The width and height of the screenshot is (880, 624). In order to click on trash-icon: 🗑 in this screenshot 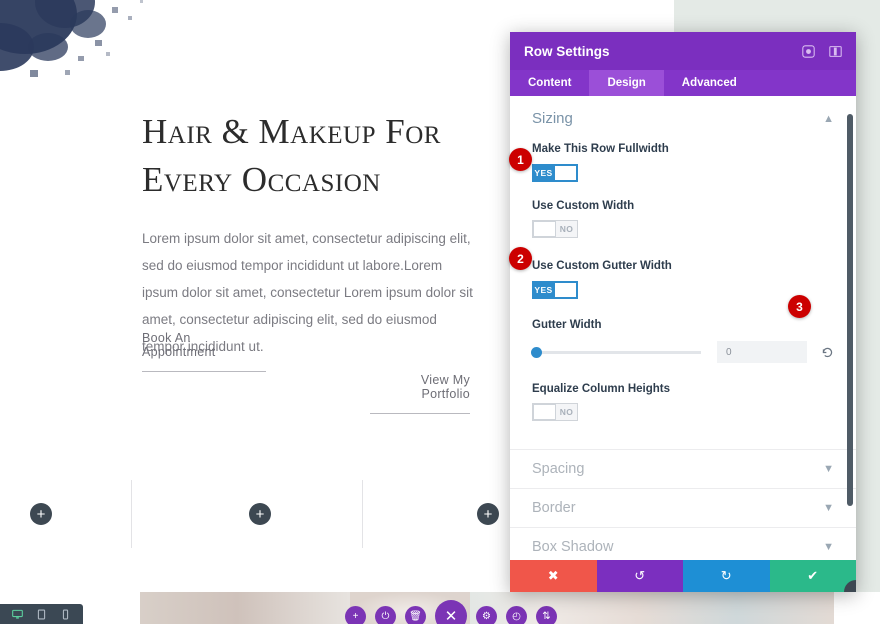, I will do `click(415, 616)`.